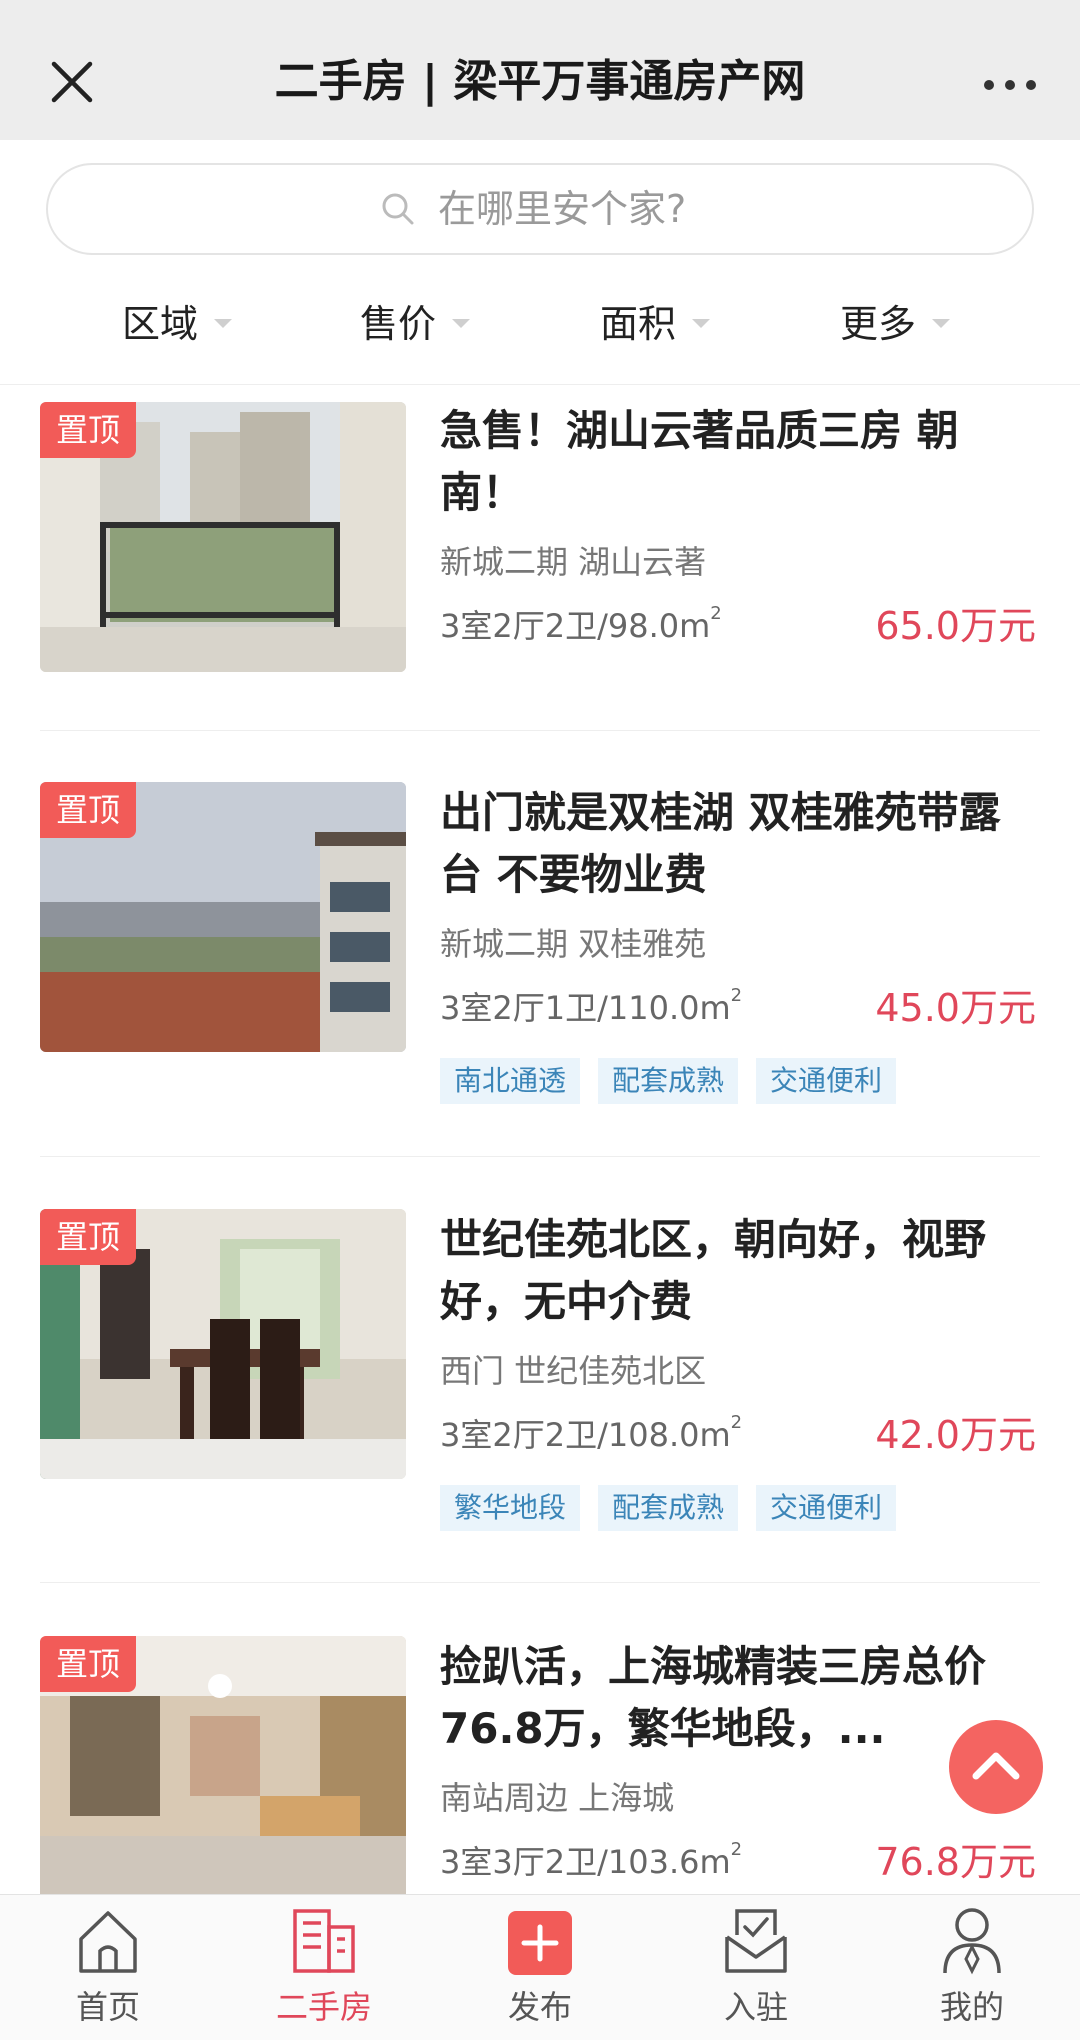  What do you see at coordinates (562, 209) in the screenshot?
I see `search-placeholder: 在哪里安个家?` at bounding box center [562, 209].